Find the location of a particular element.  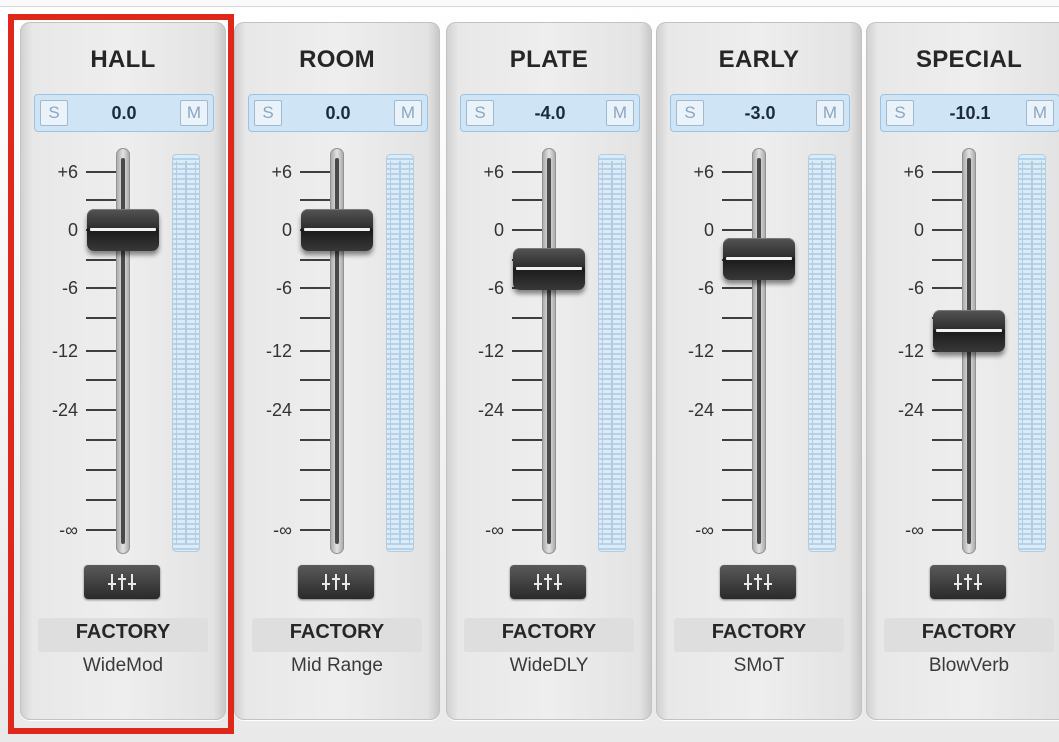

preset-name: SMoT is located at coordinates (759, 666).